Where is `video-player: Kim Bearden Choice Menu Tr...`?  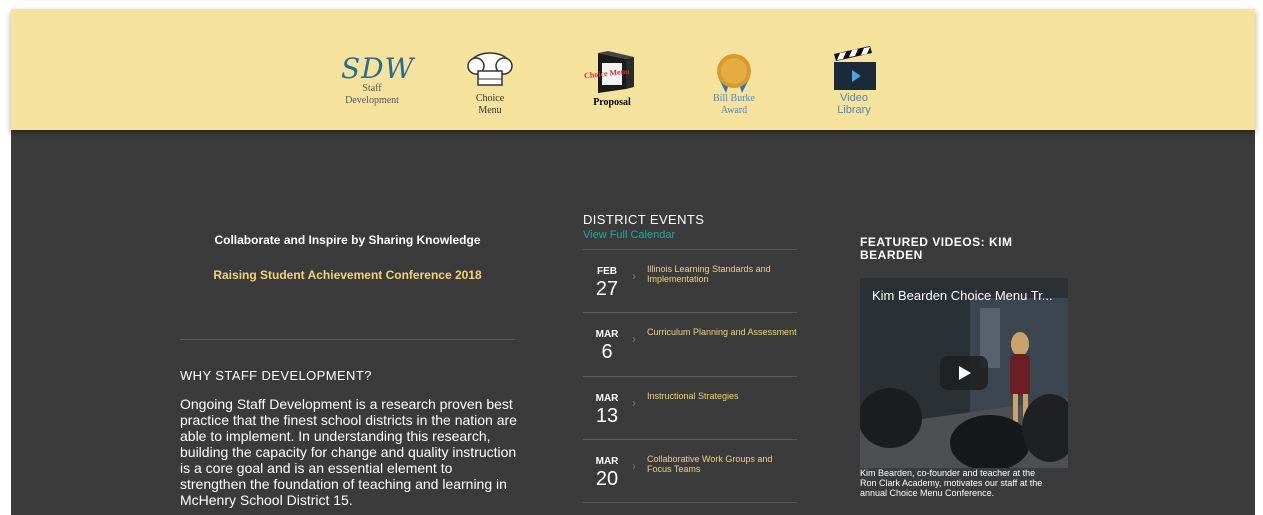
video-player: Kim Bearden Choice Menu Tr... is located at coordinates (964, 373).